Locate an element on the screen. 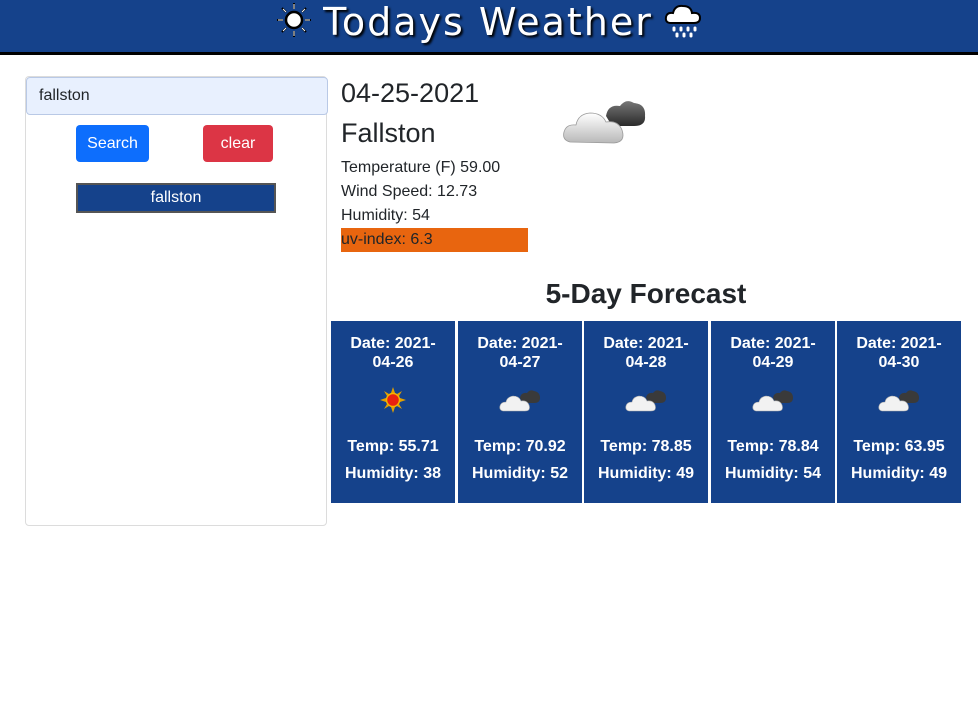 This screenshot has width=978, height=721. forecast-date: Date: 2021-04-30 is located at coordinates (899, 353).